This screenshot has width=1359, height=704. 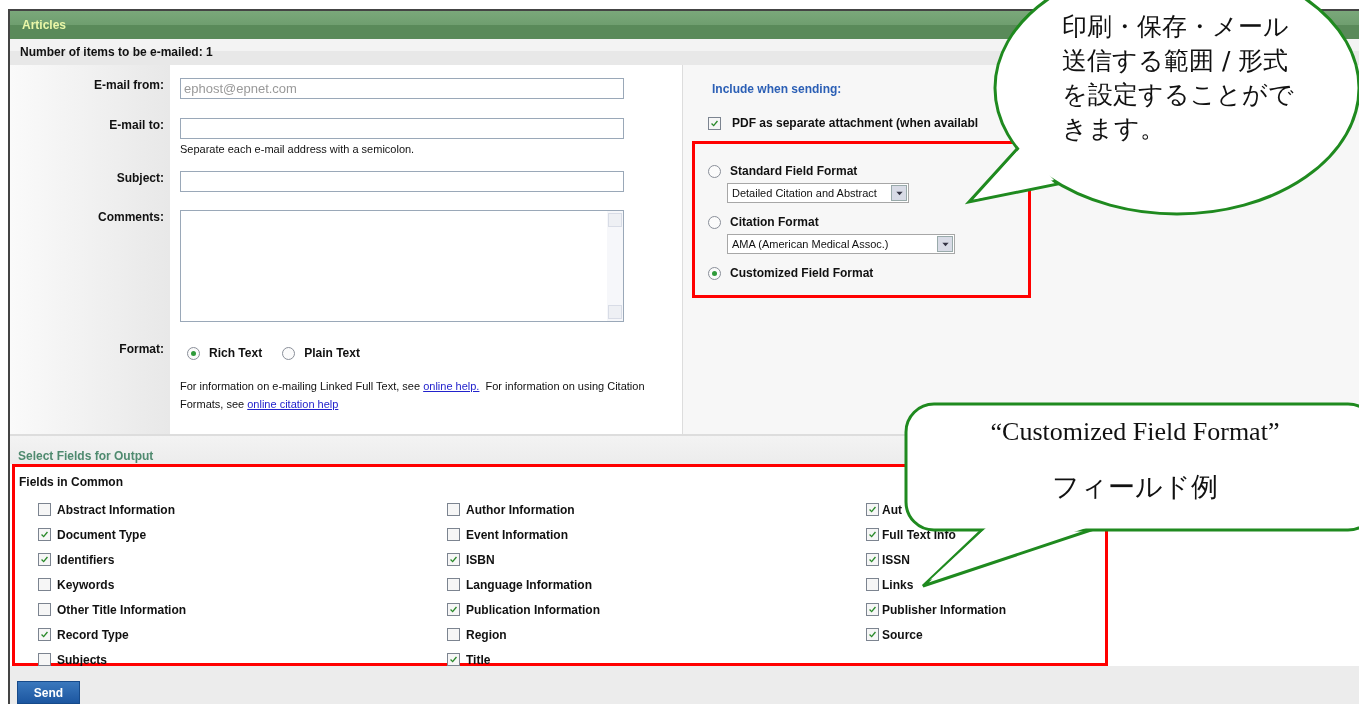 What do you see at coordinates (293, 404) in the screenshot?
I see `help-link: online citation help` at bounding box center [293, 404].